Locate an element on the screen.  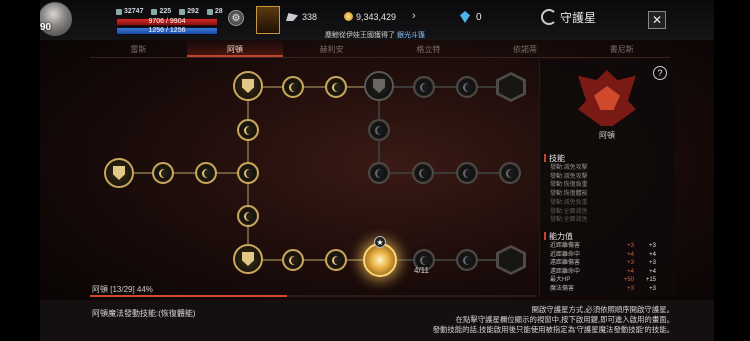
gold-coin-icon is located at coordinates (348, 16).